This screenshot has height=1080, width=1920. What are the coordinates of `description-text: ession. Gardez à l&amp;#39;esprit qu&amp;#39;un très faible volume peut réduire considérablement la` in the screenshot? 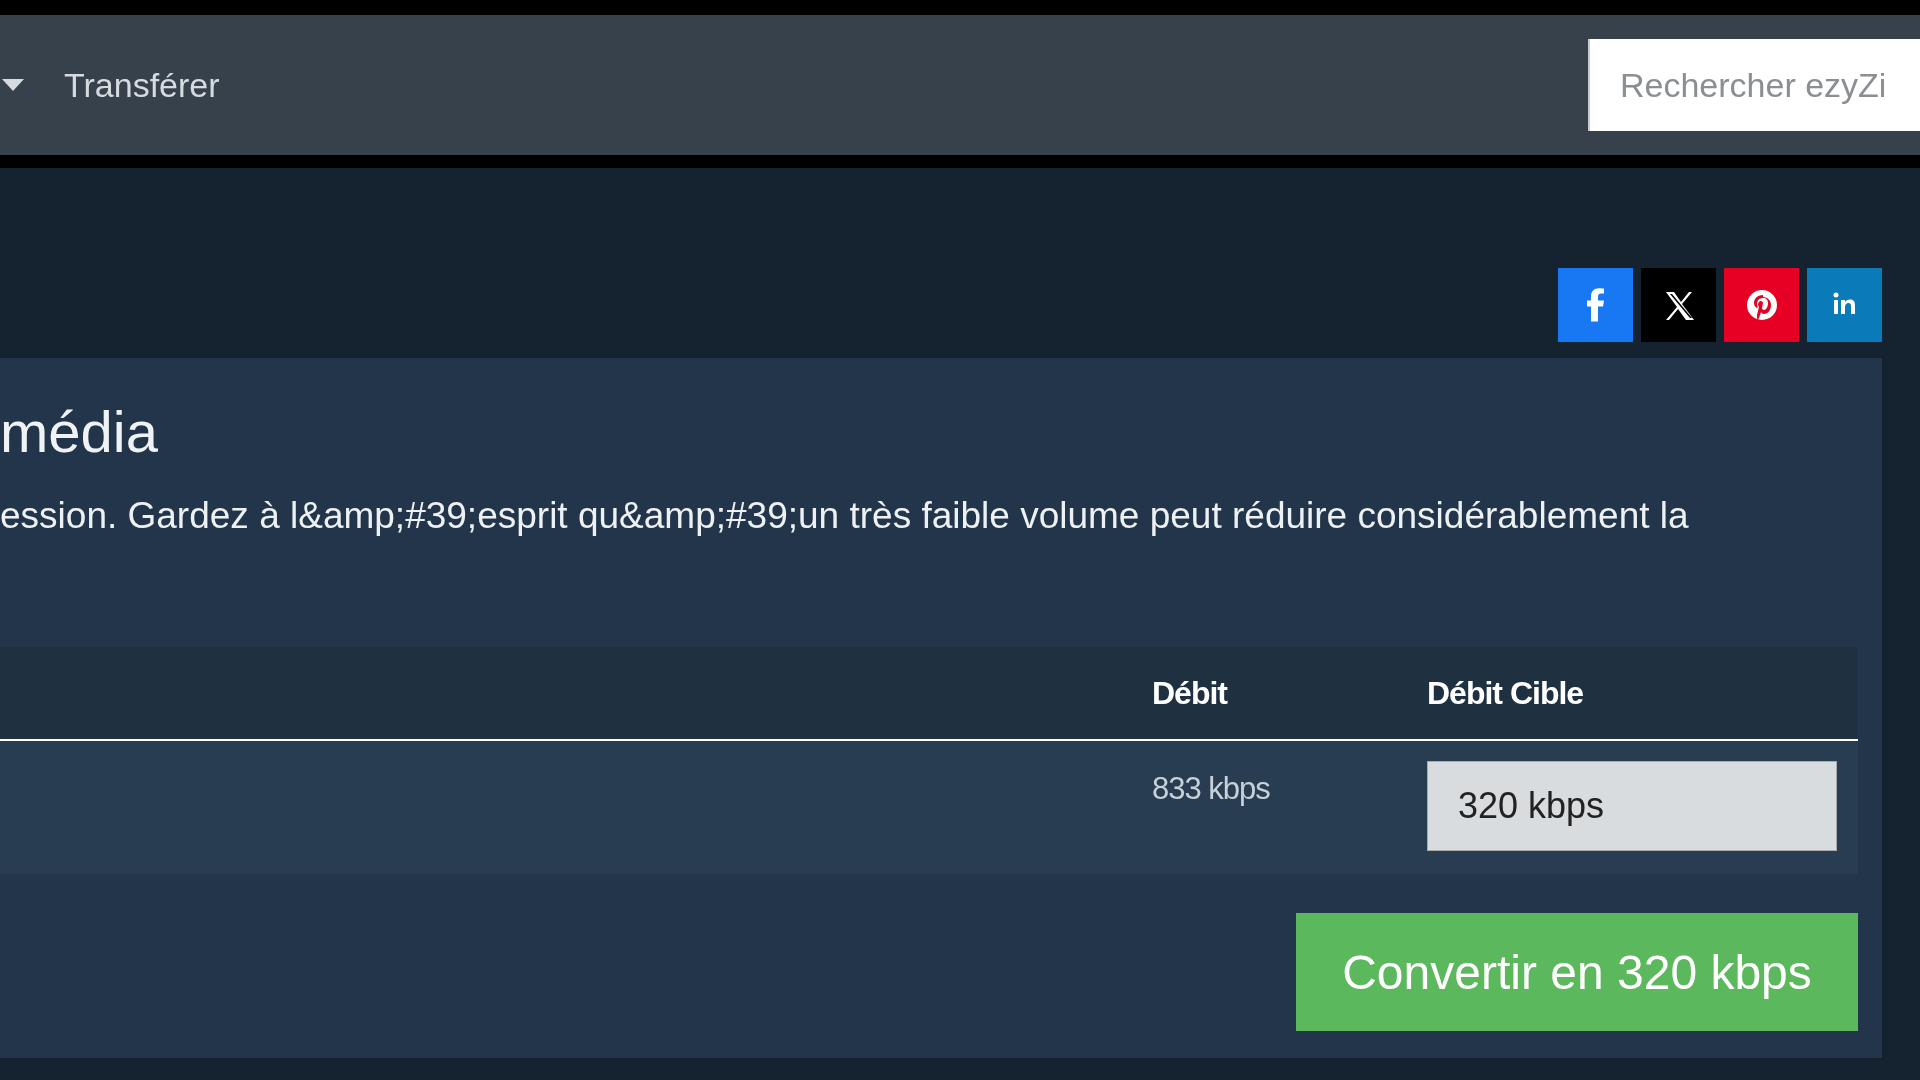 It's located at (844, 516).